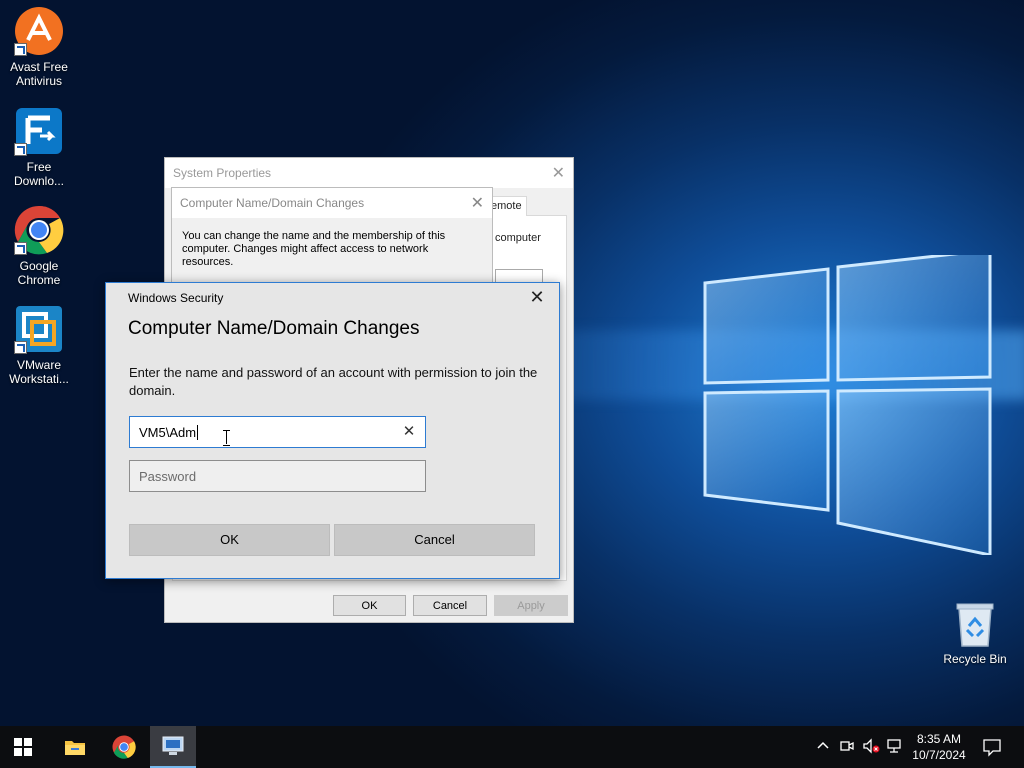 The width and height of the screenshot is (1024, 768). Describe the element at coordinates (823, 747) in the screenshot. I see `show-hidden-icons-chevron-icon` at that location.